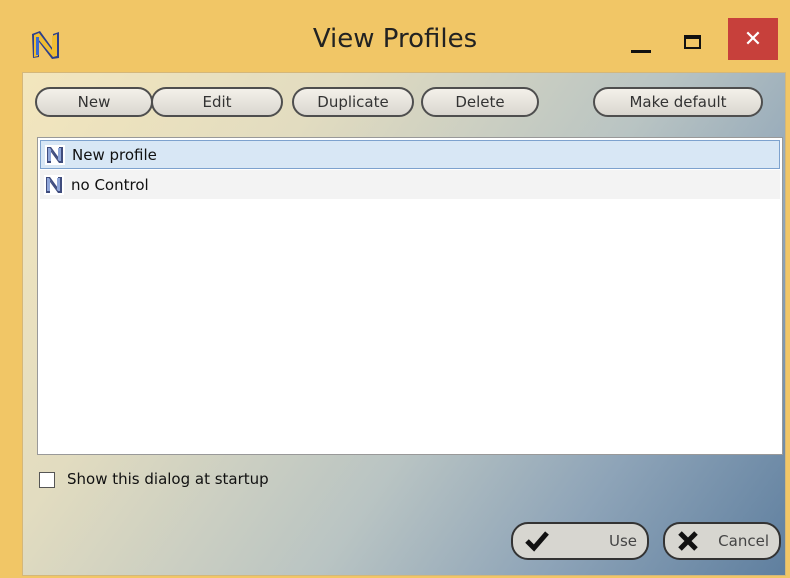  I want to click on checkmark-icon, so click(537, 541).